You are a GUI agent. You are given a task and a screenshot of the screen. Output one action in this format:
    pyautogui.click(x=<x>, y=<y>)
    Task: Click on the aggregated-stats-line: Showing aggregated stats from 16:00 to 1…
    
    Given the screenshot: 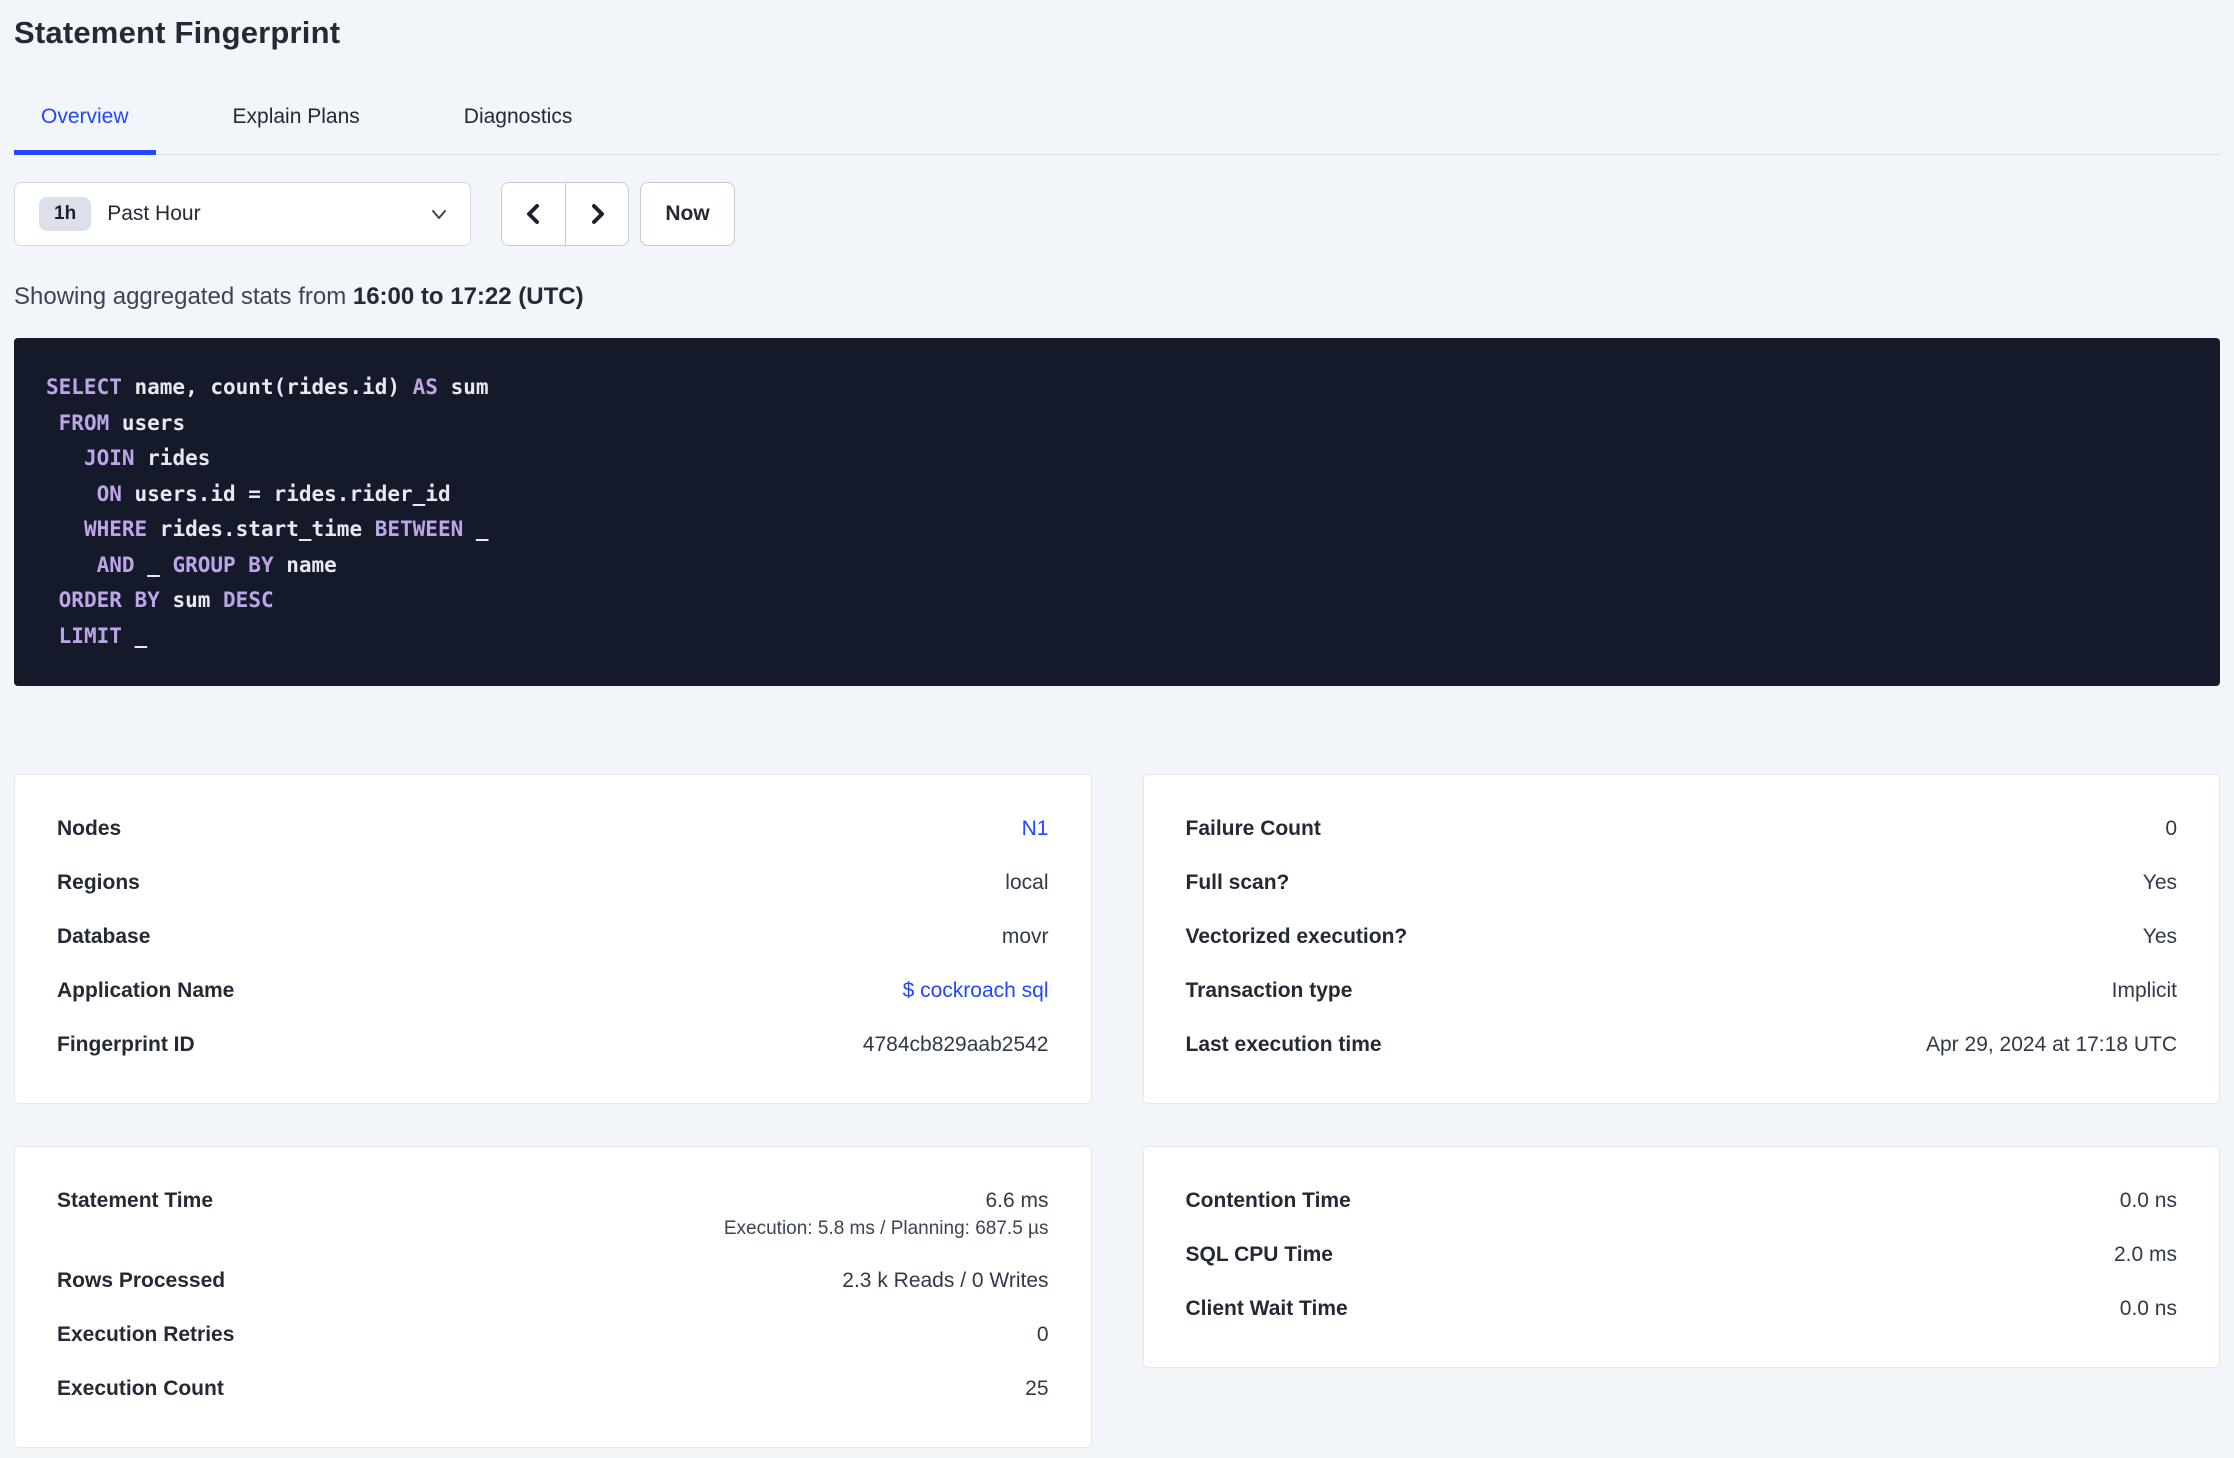 What is the action you would take?
    pyautogui.click(x=1117, y=297)
    